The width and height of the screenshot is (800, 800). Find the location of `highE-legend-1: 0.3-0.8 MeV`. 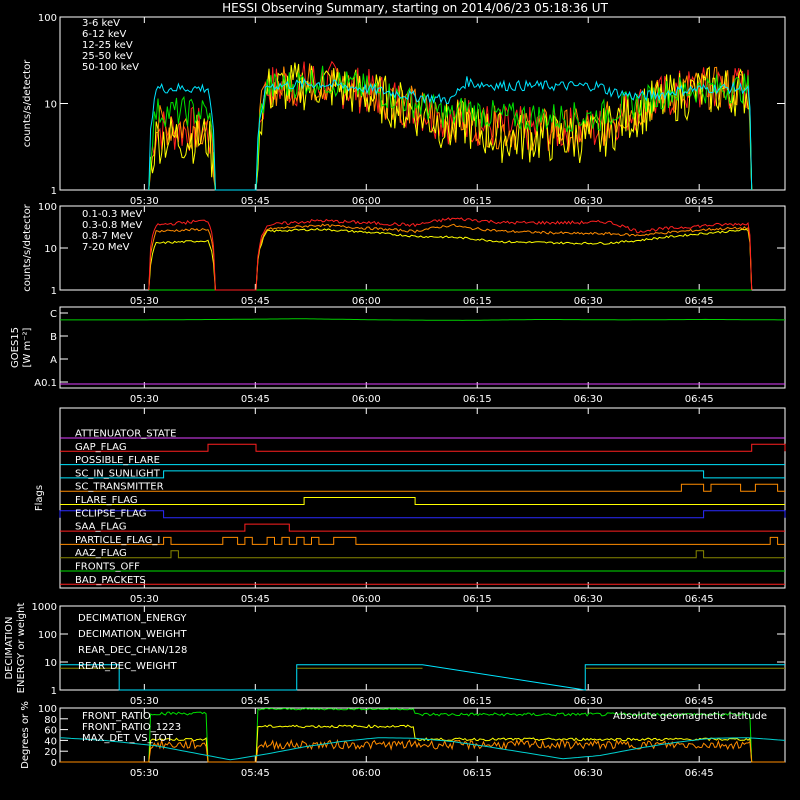

highE-legend-1: 0.3-0.8 MeV is located at coordinates (112, 225).